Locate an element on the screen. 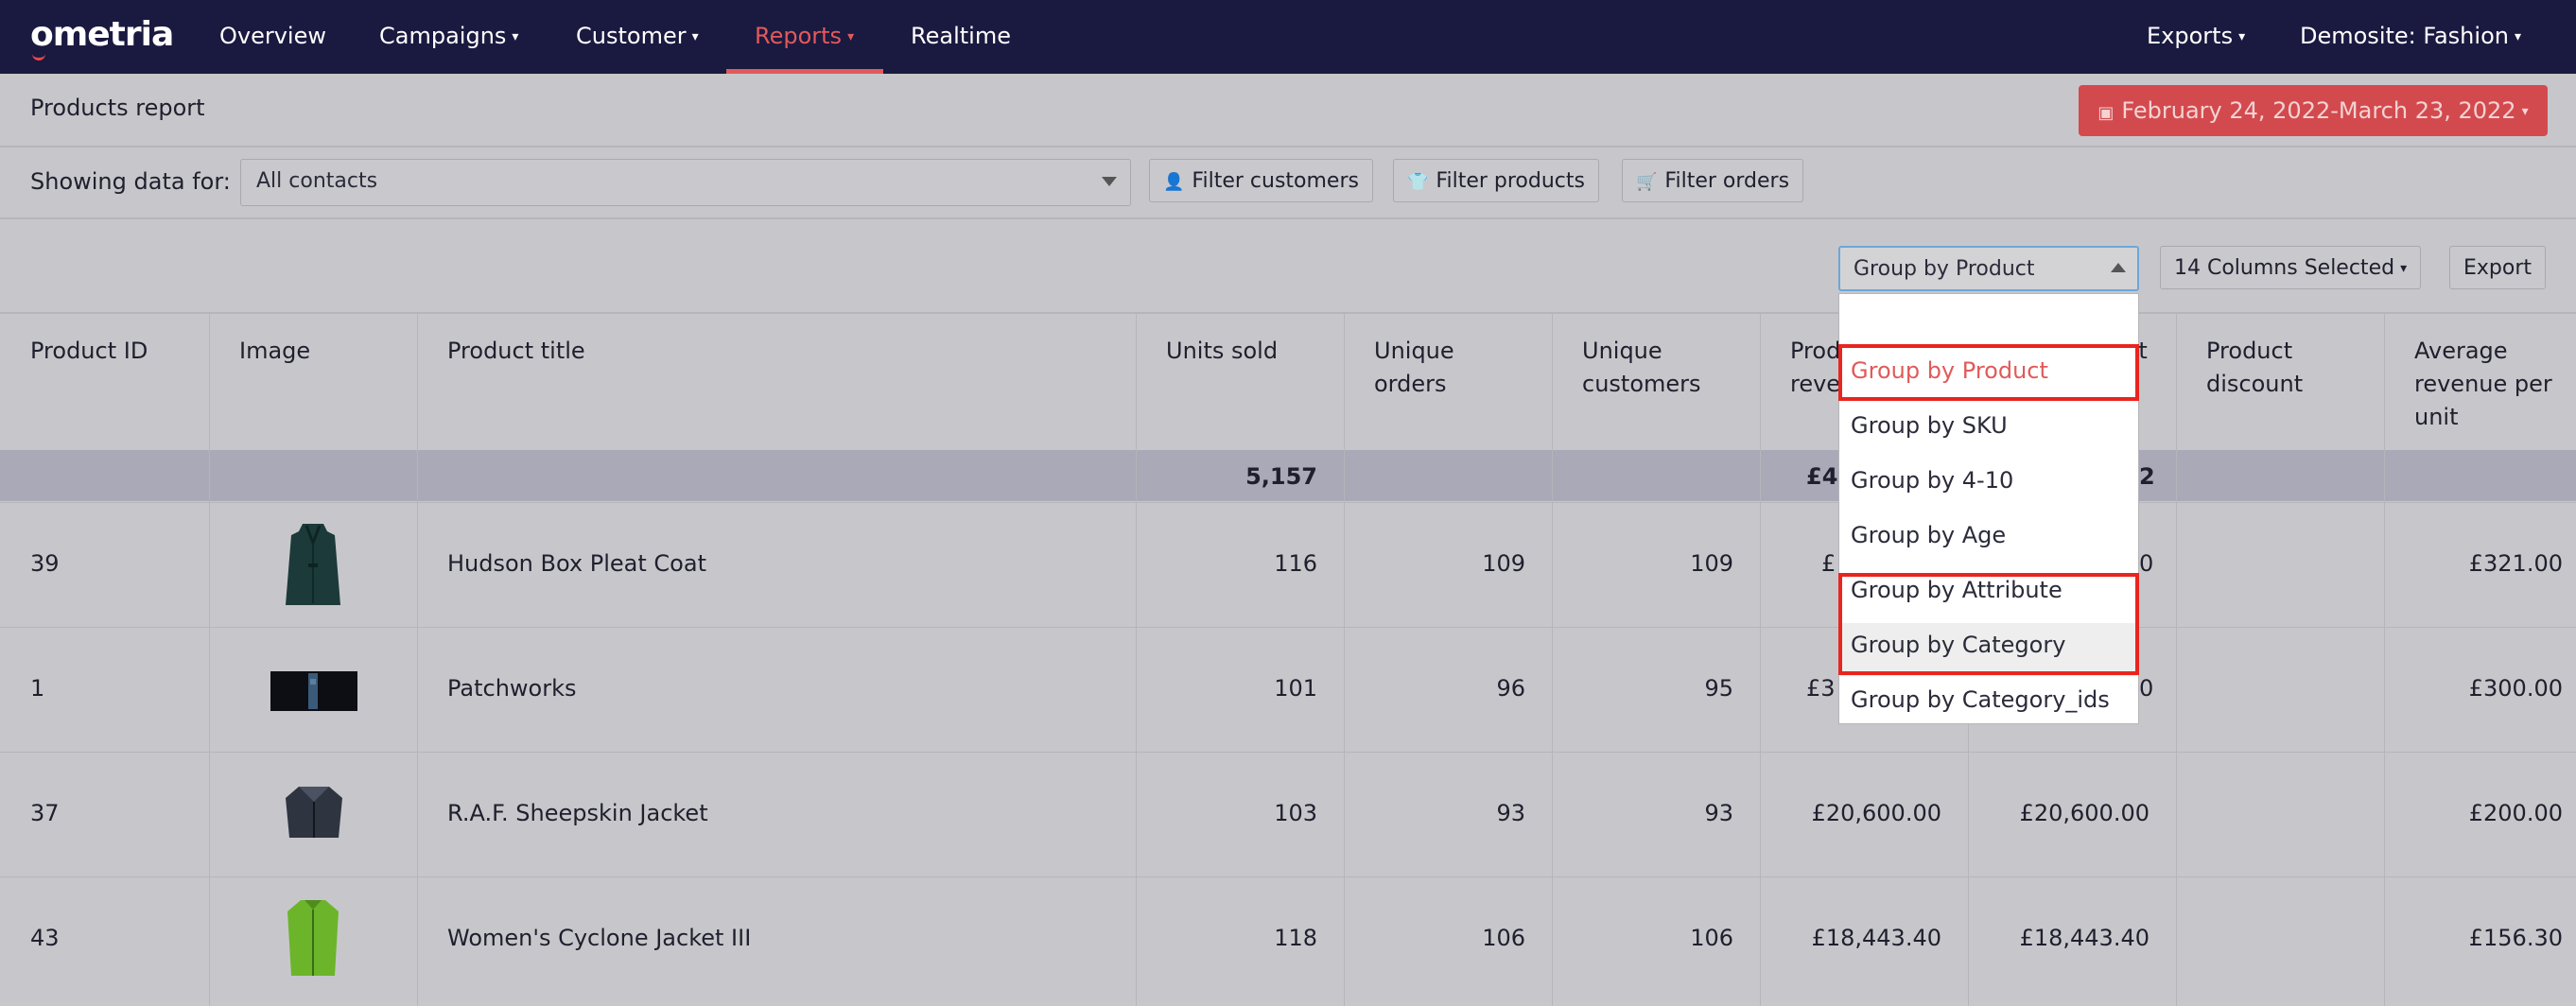 This screenshot has width=2576, height=1006. export-button: Export is located at coordinates (2498, 267).